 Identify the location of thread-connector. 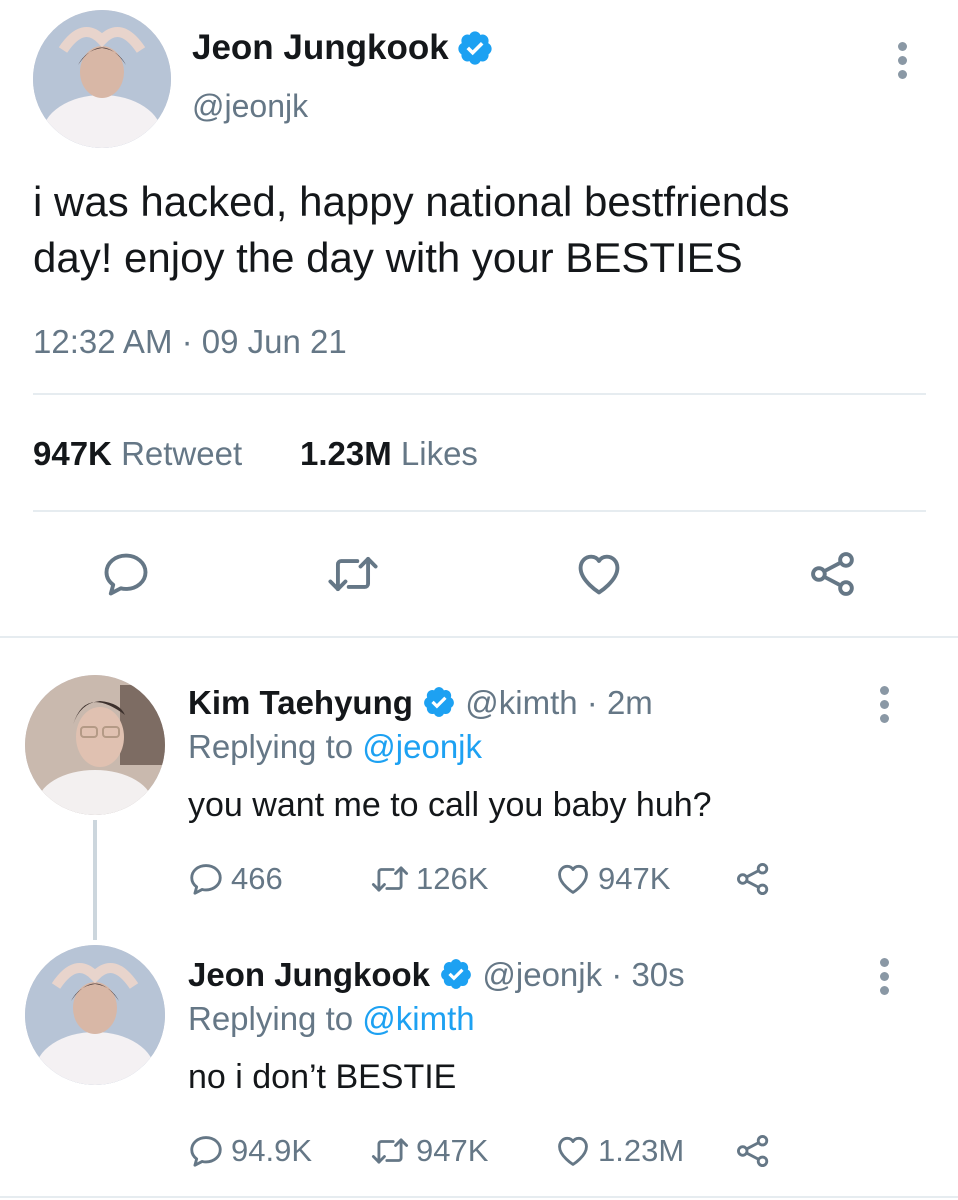
(95, 880).